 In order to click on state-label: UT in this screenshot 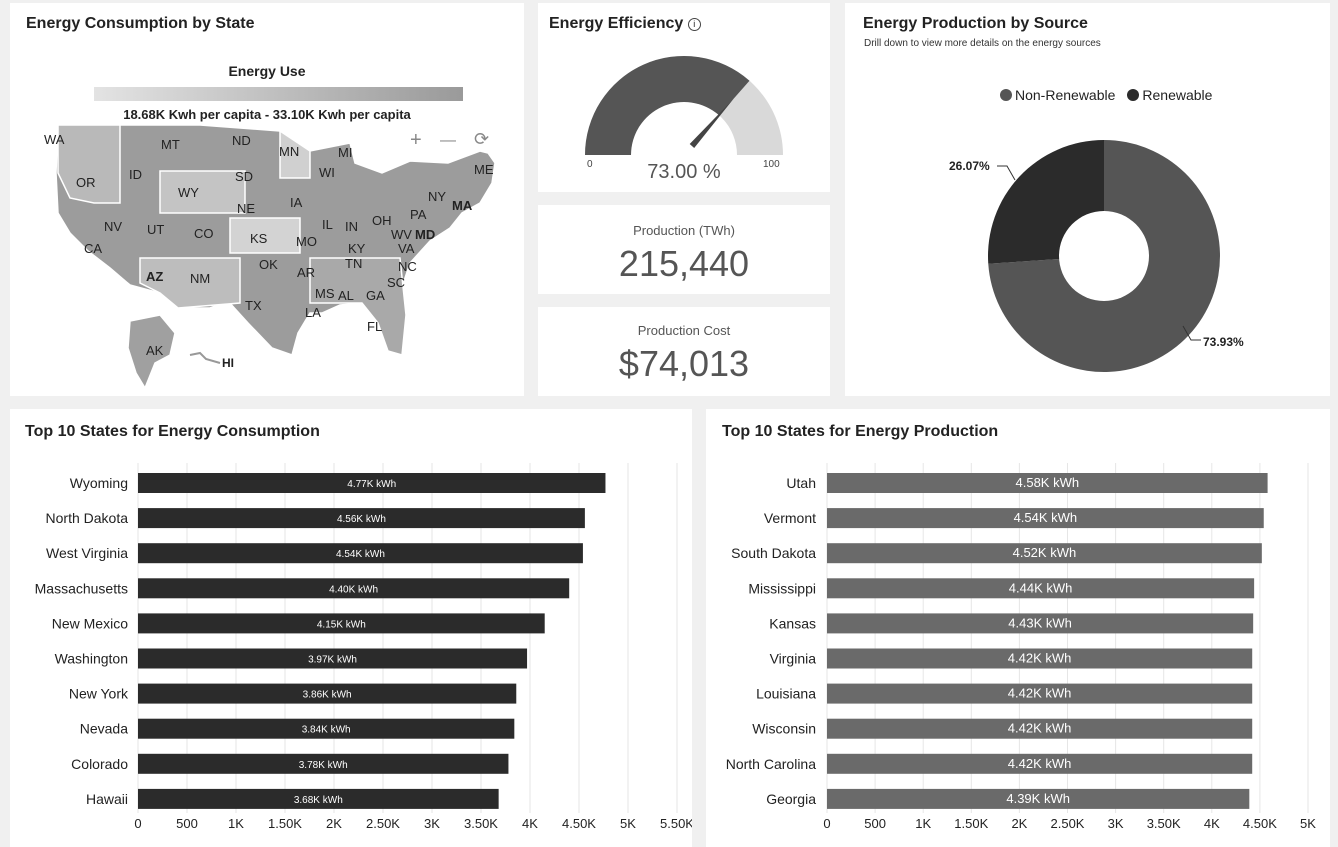, I will do `click(155, 229)`.